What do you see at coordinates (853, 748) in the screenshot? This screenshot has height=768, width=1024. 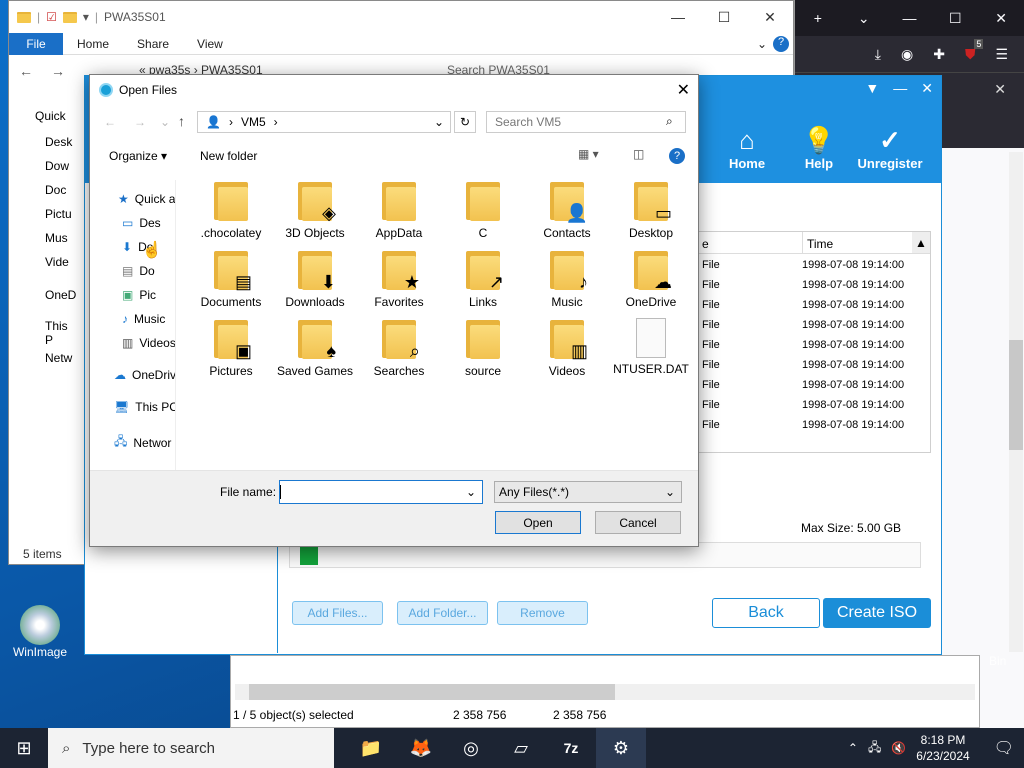 I see `chevron-up-icon: ⌃` at bounding box center [853, 748].